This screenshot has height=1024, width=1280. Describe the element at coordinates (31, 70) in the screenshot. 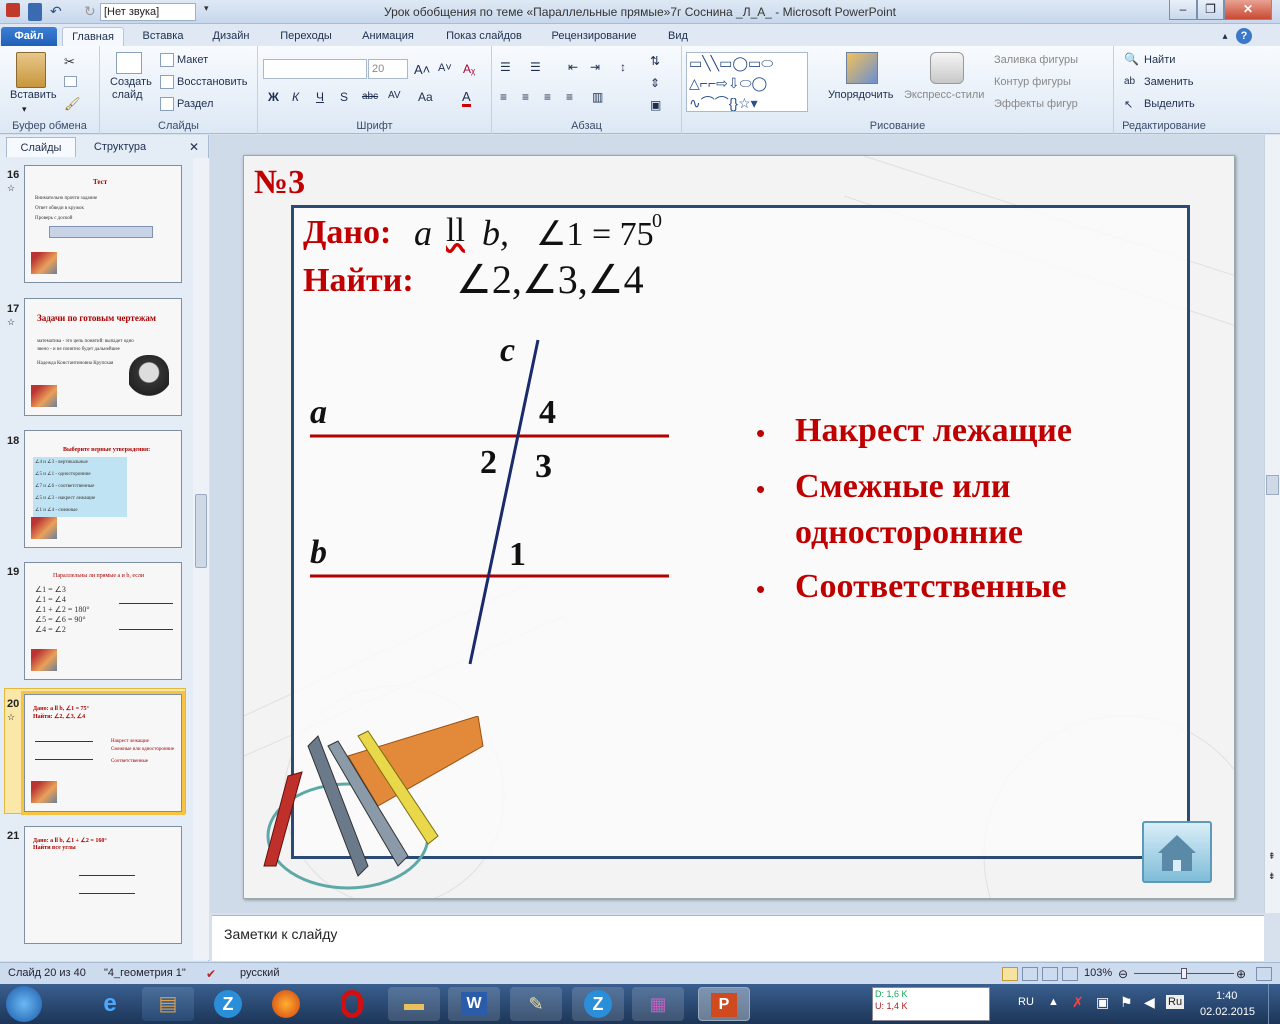

I see `paste-icon` at that location.